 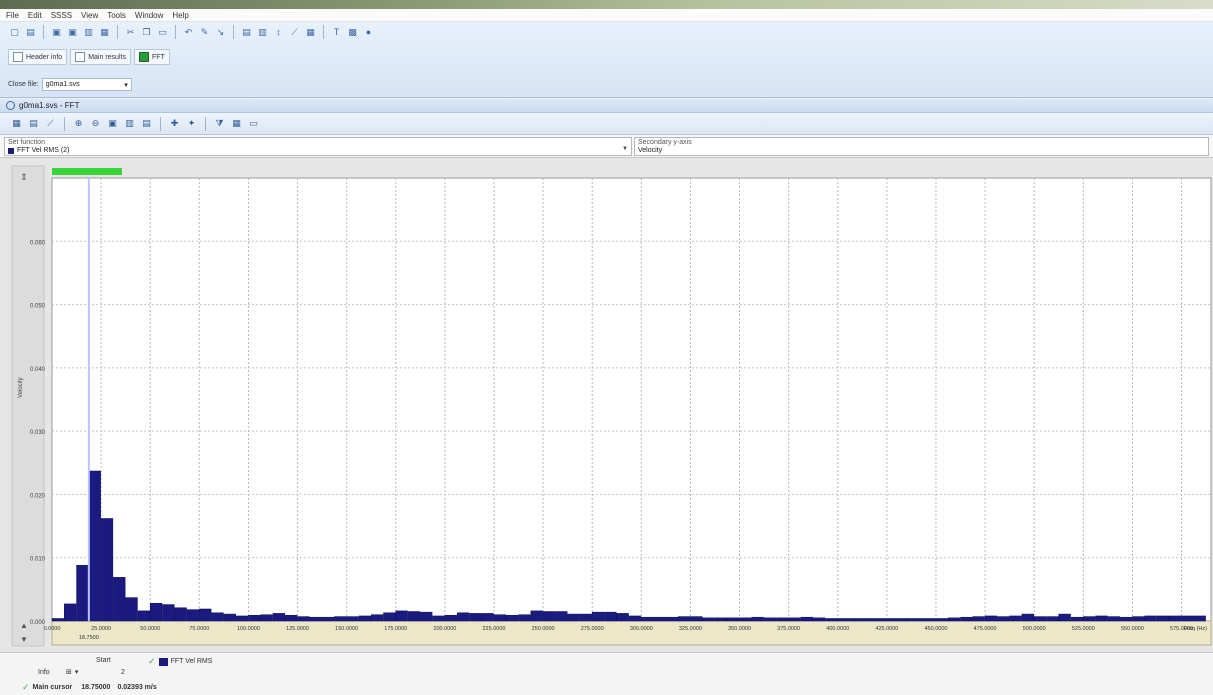 What do you see at coordinates (24, 639) in the screenshot?
I see `scroll-arrow-icon: ▼` at bounding box center [24, 639].